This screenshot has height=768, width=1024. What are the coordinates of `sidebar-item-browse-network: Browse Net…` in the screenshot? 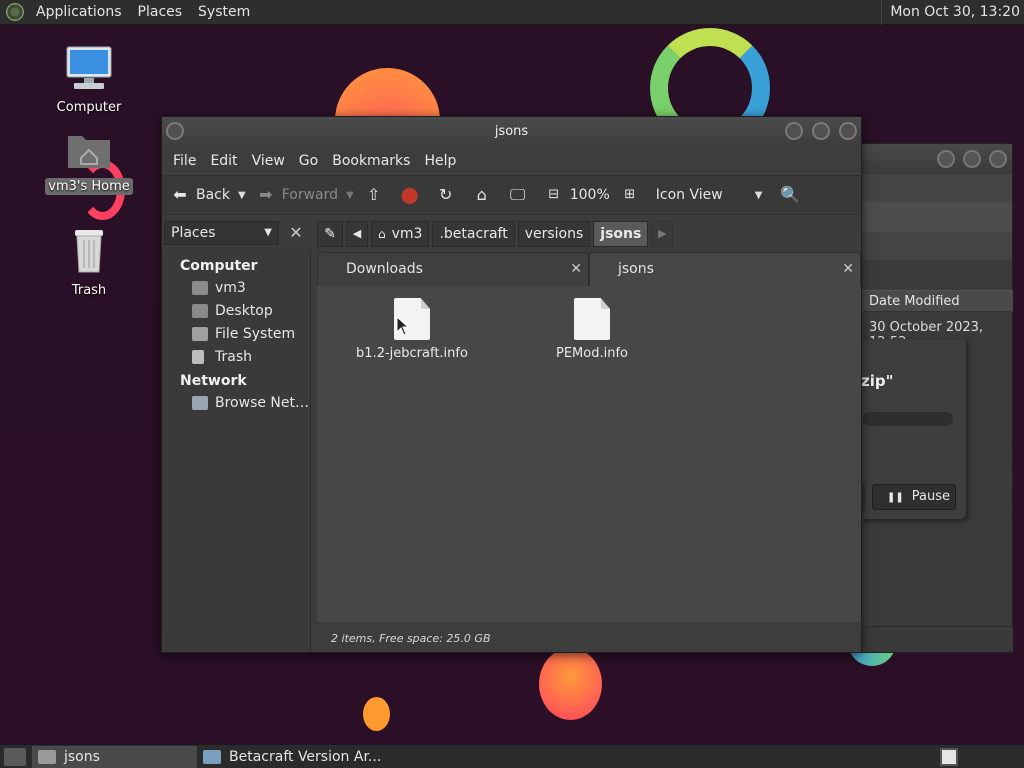 It's located at (237, 403).